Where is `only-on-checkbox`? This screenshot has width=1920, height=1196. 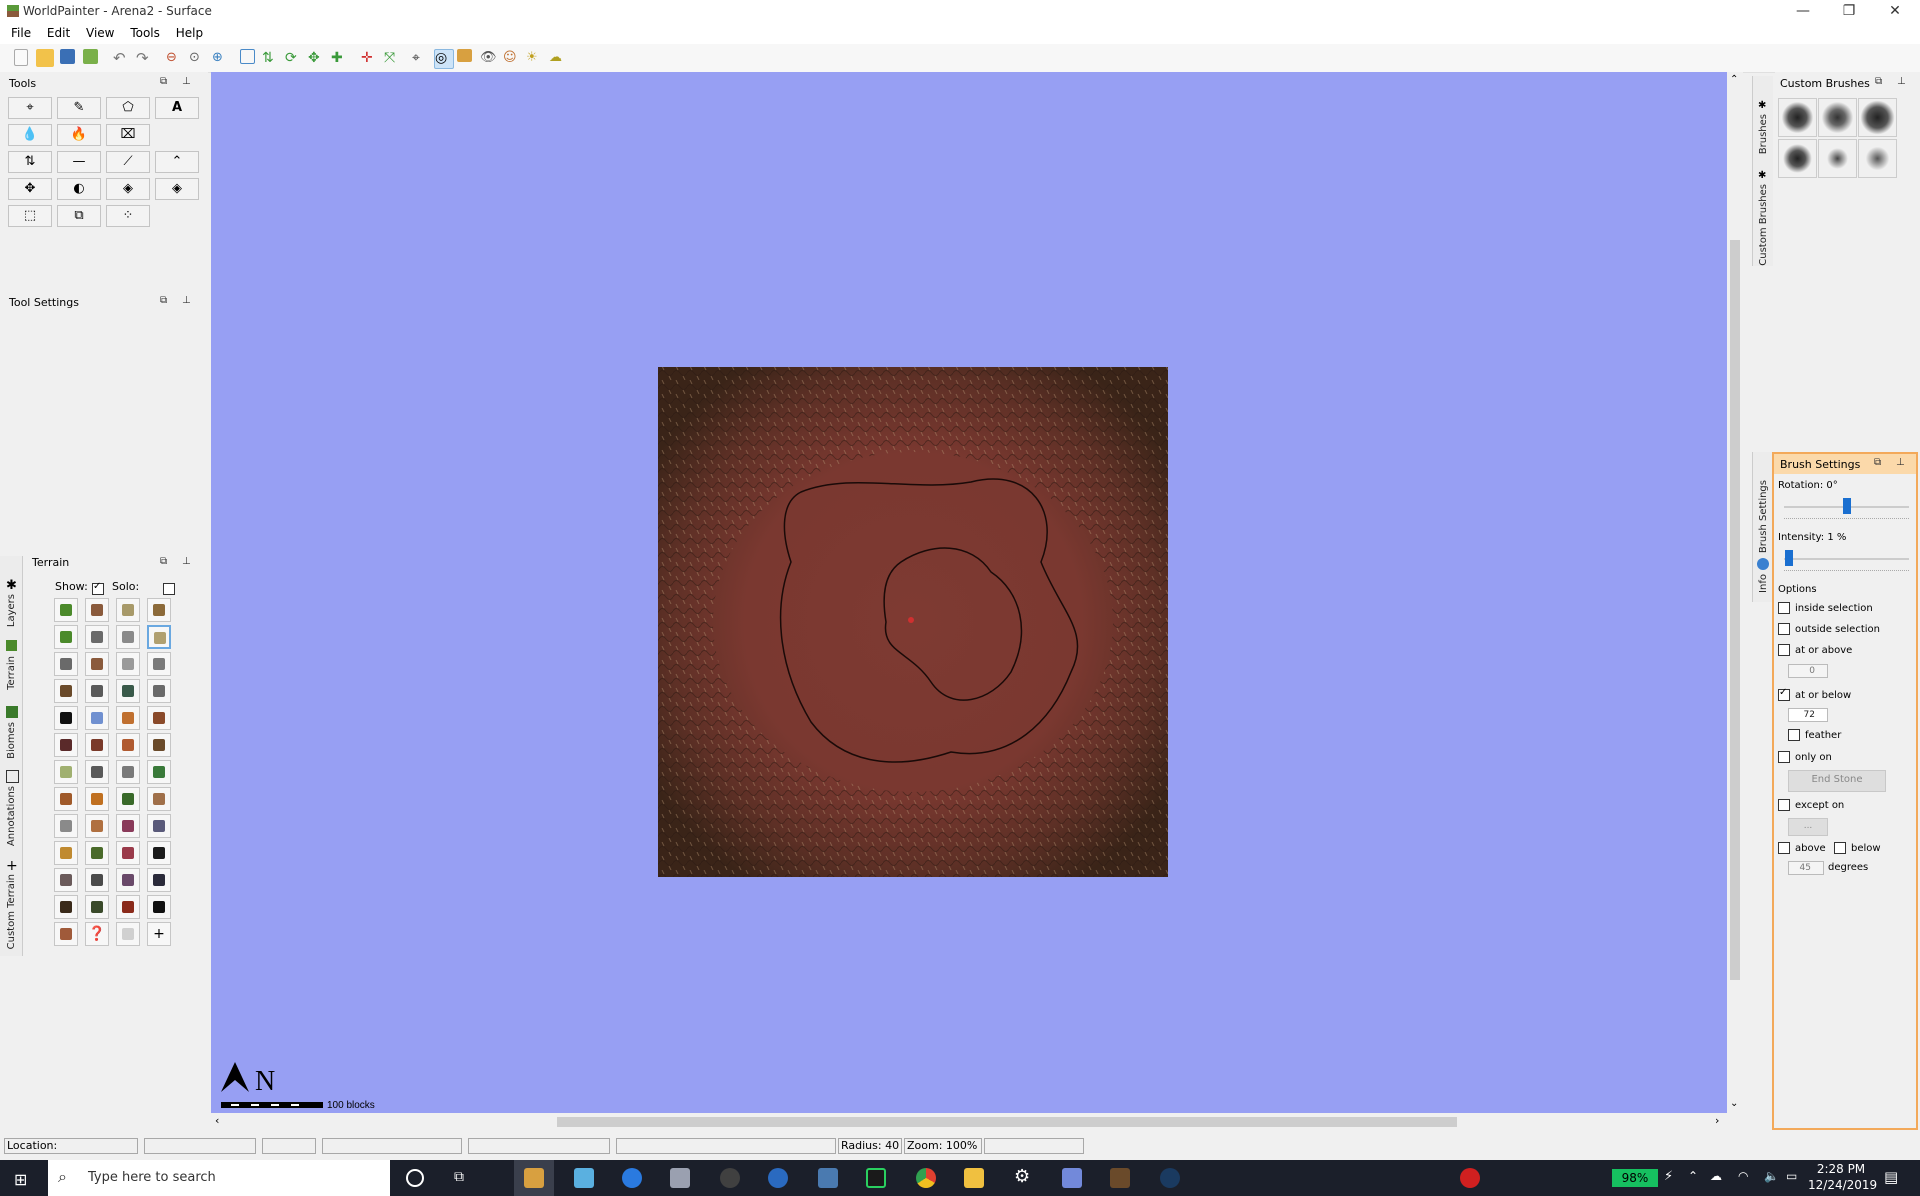
only-on-checkbox is located at coordinates (1784, 757).